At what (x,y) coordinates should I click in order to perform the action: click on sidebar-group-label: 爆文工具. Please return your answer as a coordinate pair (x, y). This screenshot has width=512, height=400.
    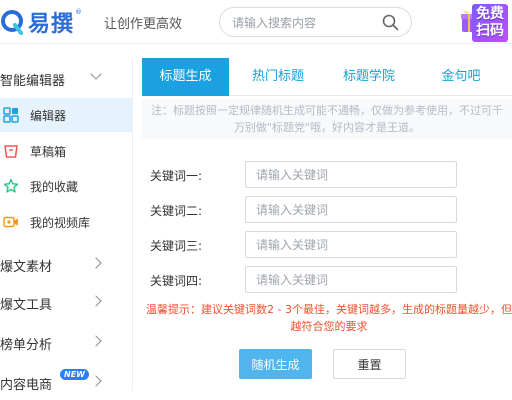
    Looking at the image, I should click on (26, 305).